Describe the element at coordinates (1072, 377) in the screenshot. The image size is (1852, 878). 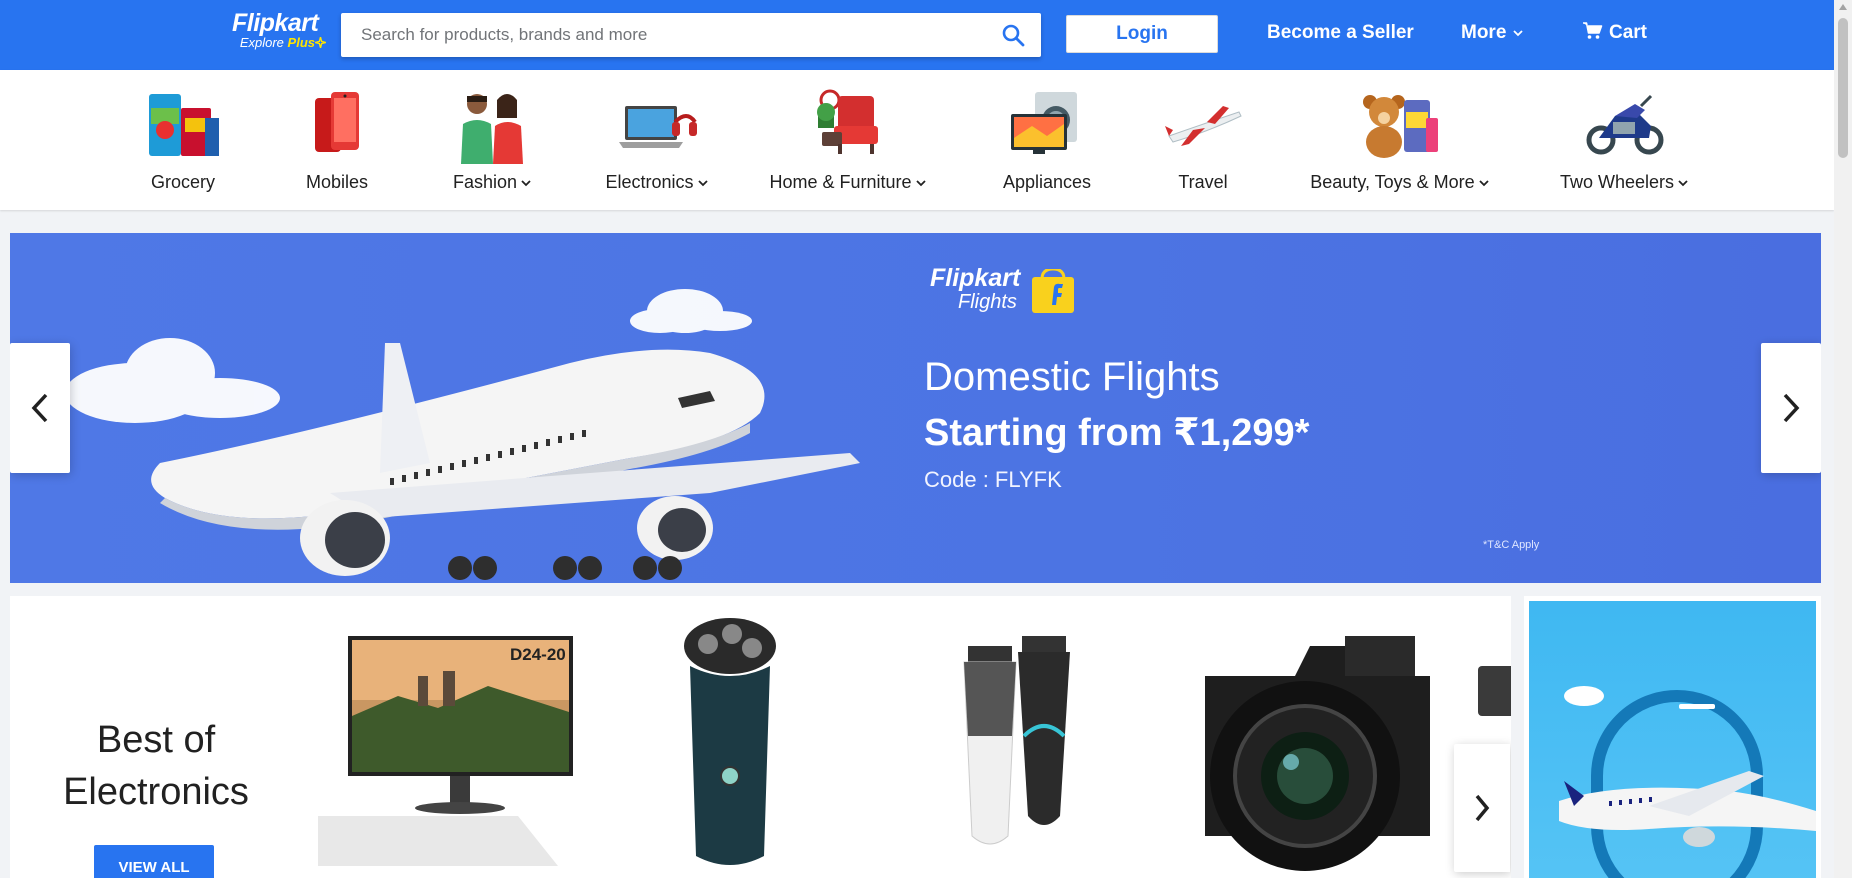
I see `banner-title: Domestic Flights` at that location.